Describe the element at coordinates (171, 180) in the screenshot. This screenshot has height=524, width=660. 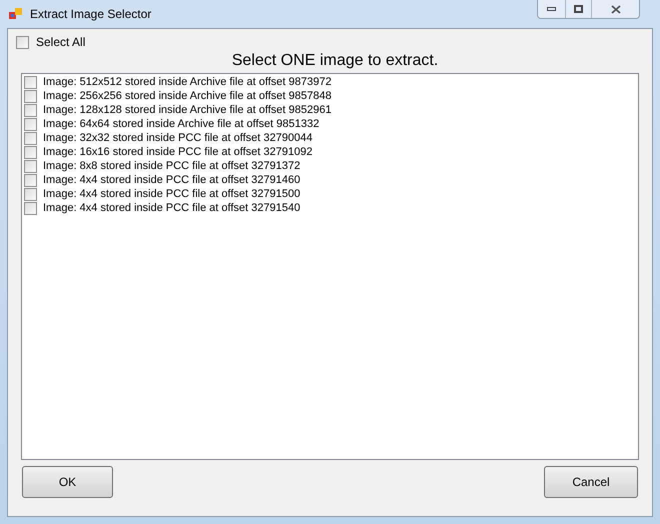
I see `image-list-item: Image: 4x4 stored inside PCC file at offset 32791460` at that location.